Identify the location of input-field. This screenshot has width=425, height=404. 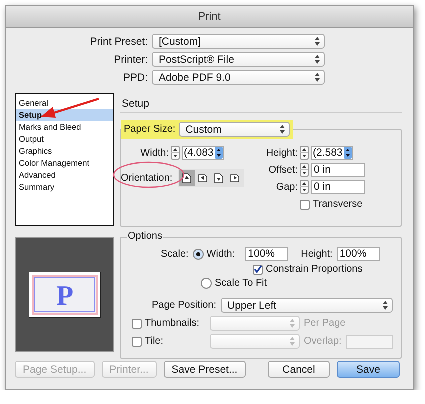
(369, 341).